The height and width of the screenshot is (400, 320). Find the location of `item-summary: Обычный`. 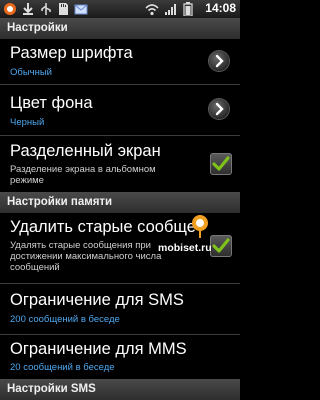

item-summary: Обычный is located at coordinates (31, 72).